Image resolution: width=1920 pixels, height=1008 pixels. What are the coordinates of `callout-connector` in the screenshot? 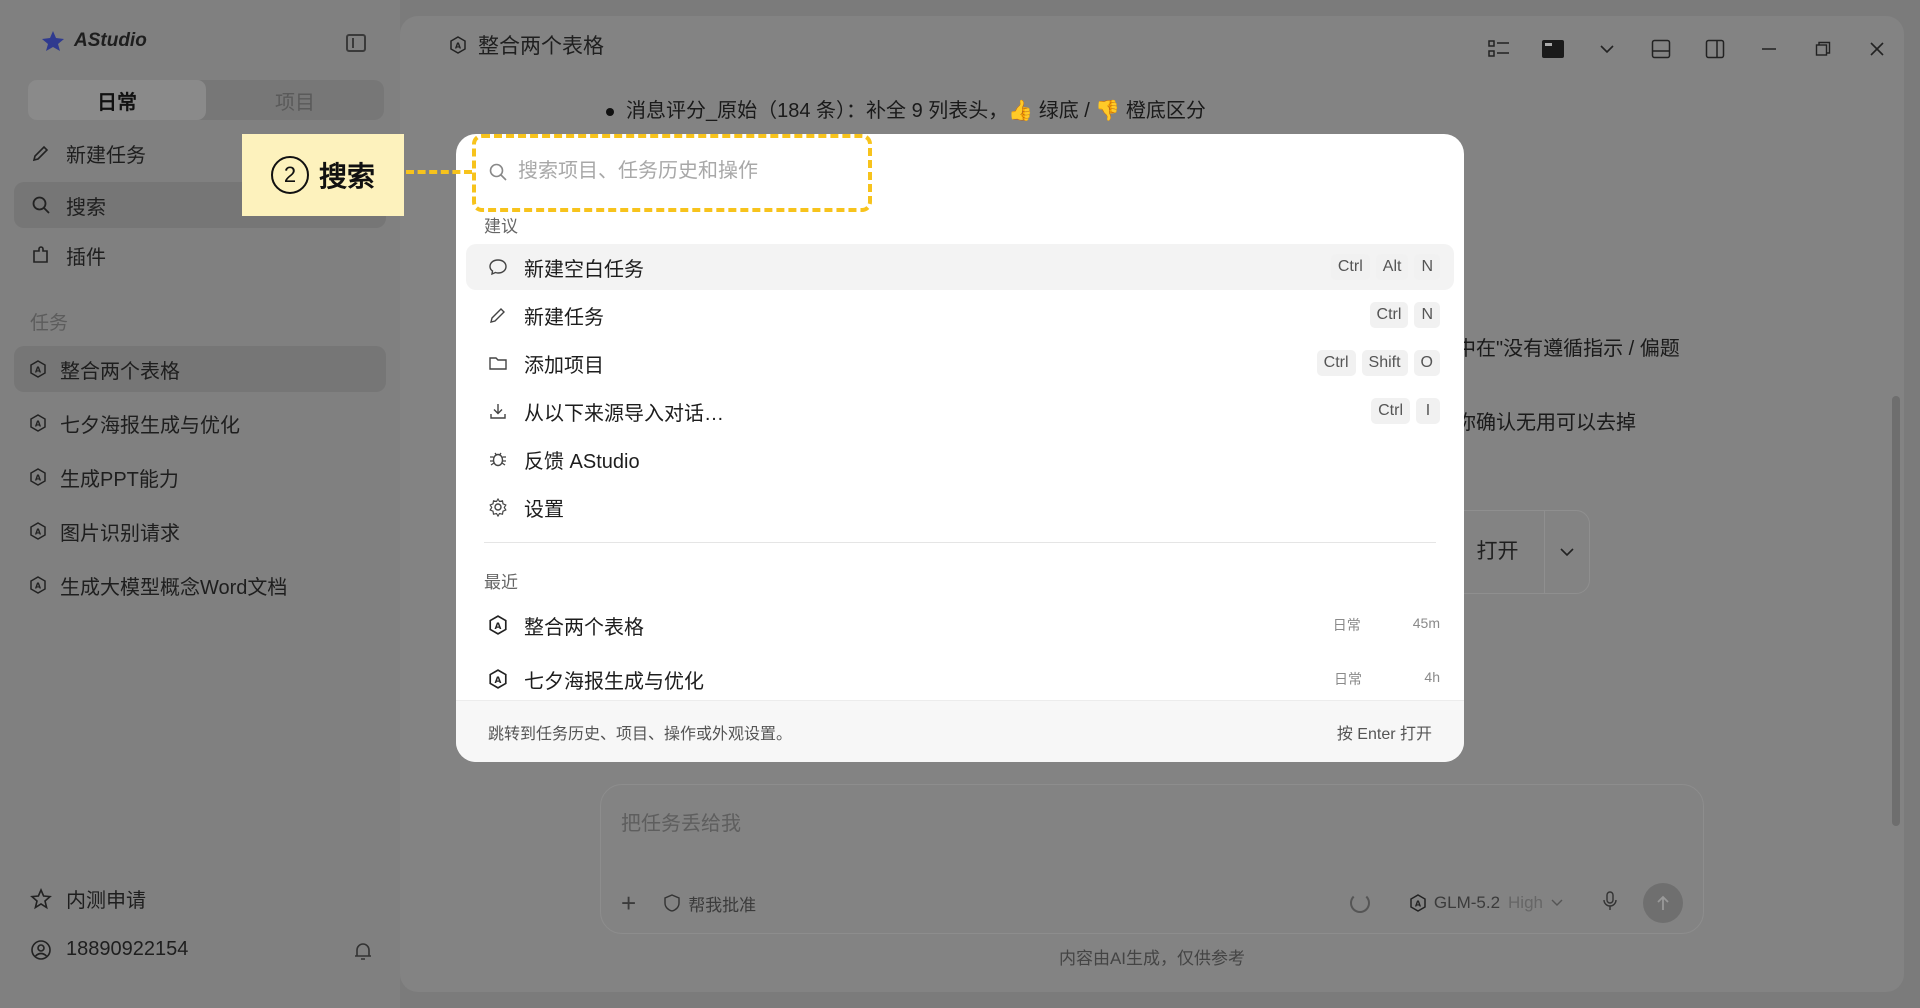 It's located at (439, 172).